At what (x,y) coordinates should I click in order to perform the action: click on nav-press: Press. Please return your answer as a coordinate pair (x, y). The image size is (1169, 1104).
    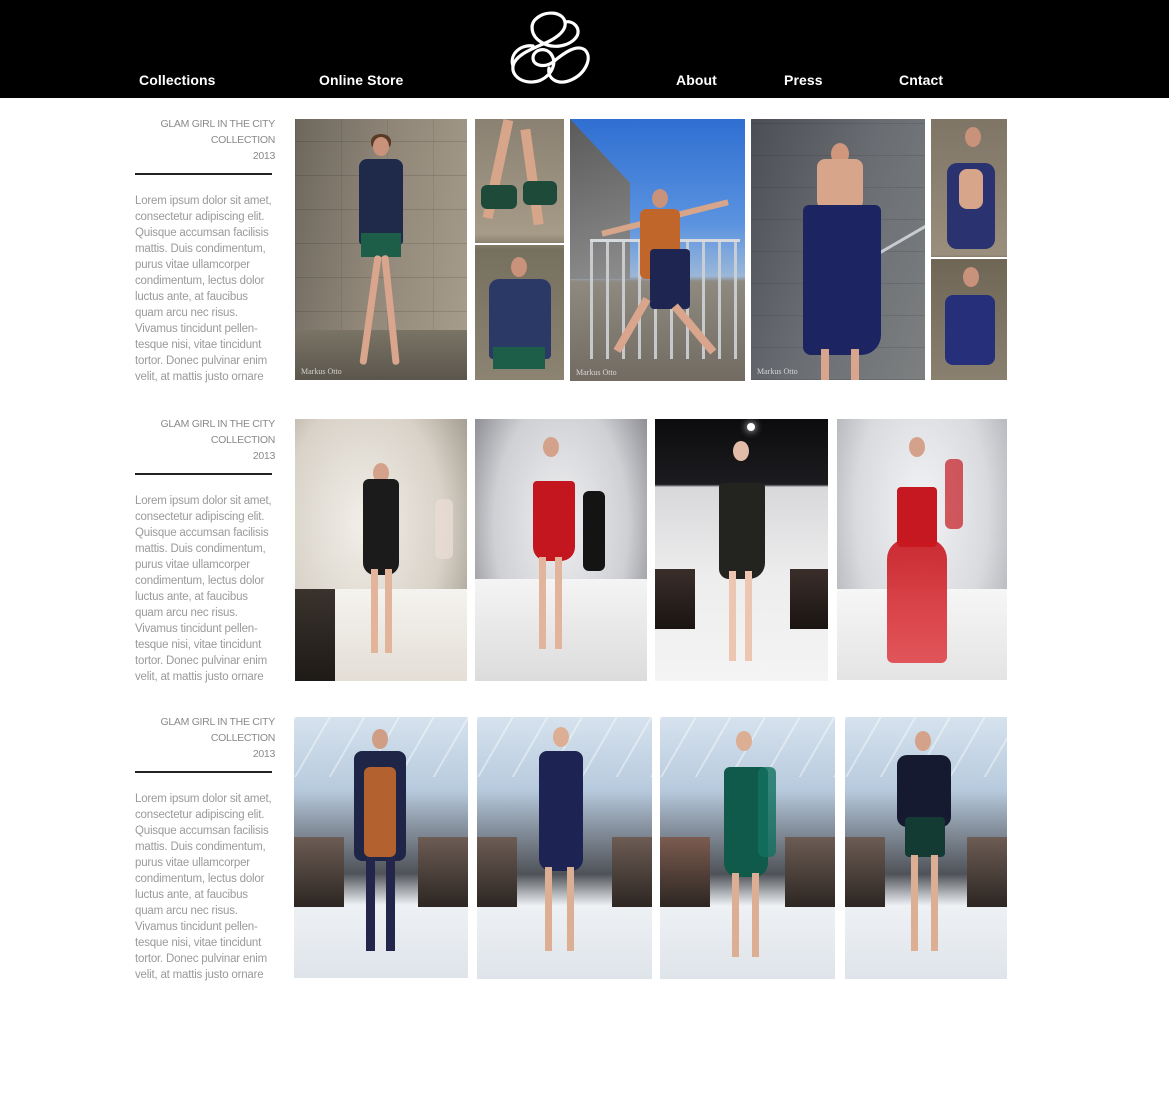
    Looking at the image, I should click on (803, 80).